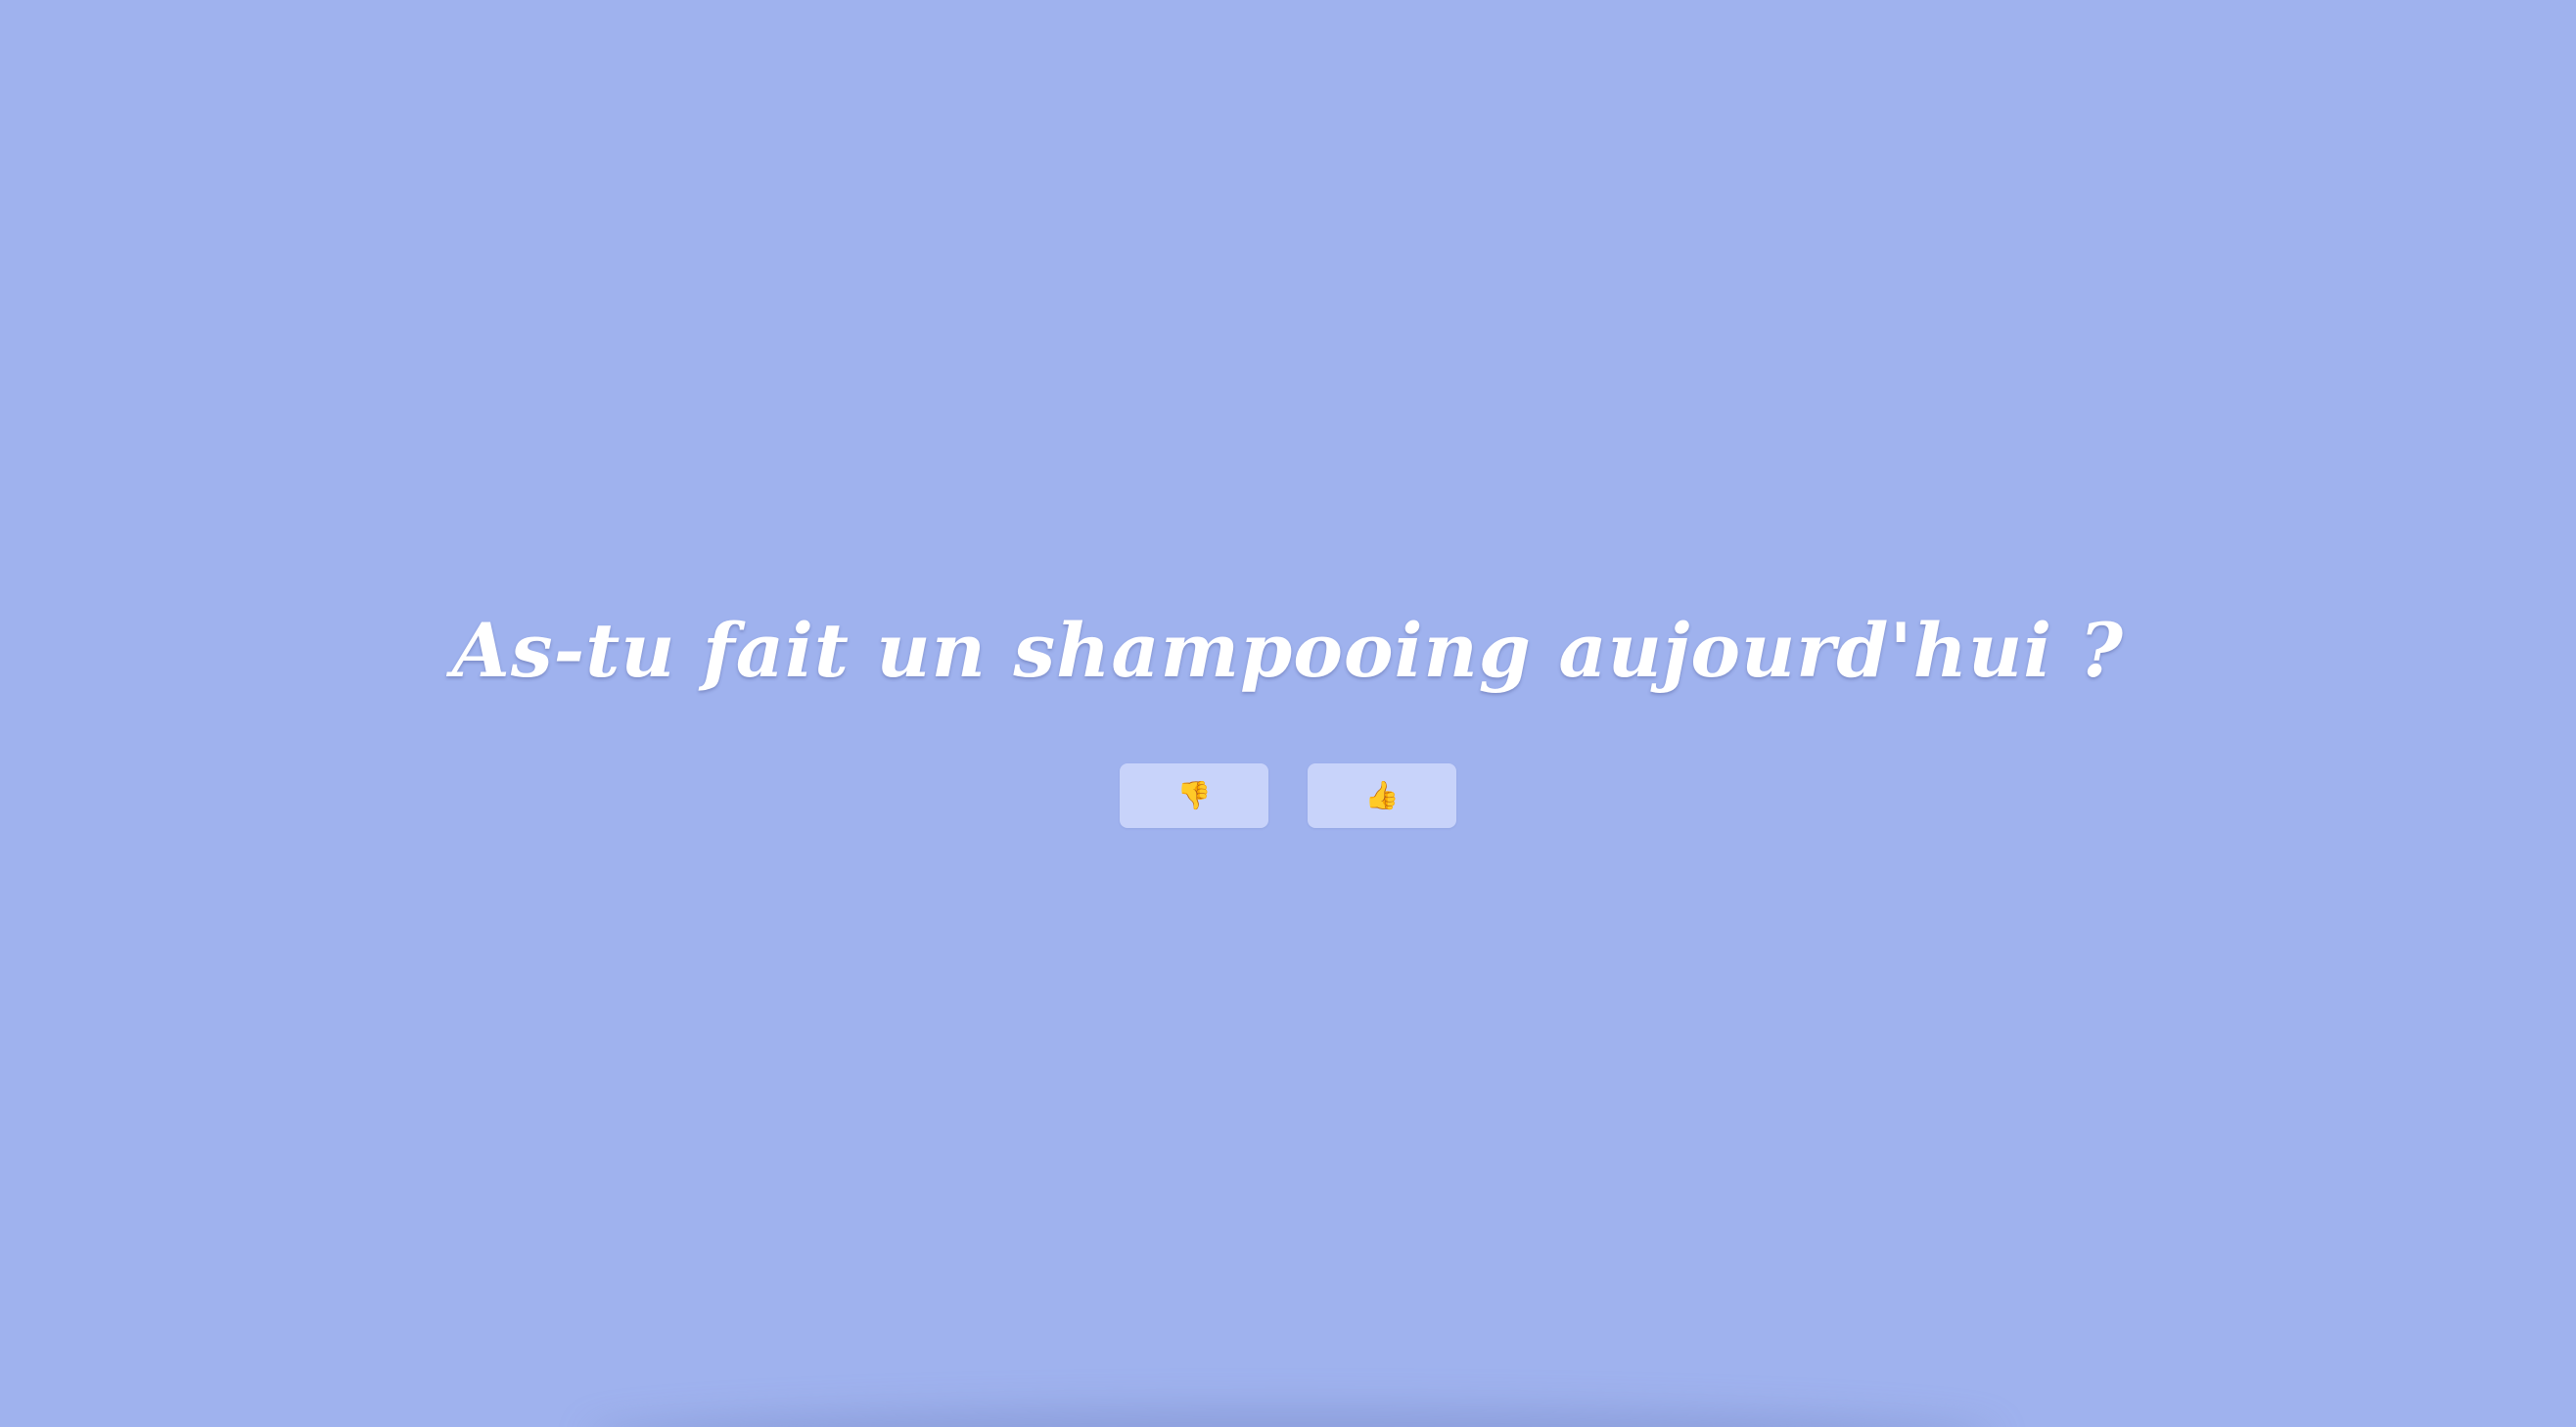 This screenshot has height=1427, width=2576. Describe the element at coordinates (1288, 650) in the screenshot. I see `question-heading: As-tu fait un shampooing aujourd'hui ?` at that location.